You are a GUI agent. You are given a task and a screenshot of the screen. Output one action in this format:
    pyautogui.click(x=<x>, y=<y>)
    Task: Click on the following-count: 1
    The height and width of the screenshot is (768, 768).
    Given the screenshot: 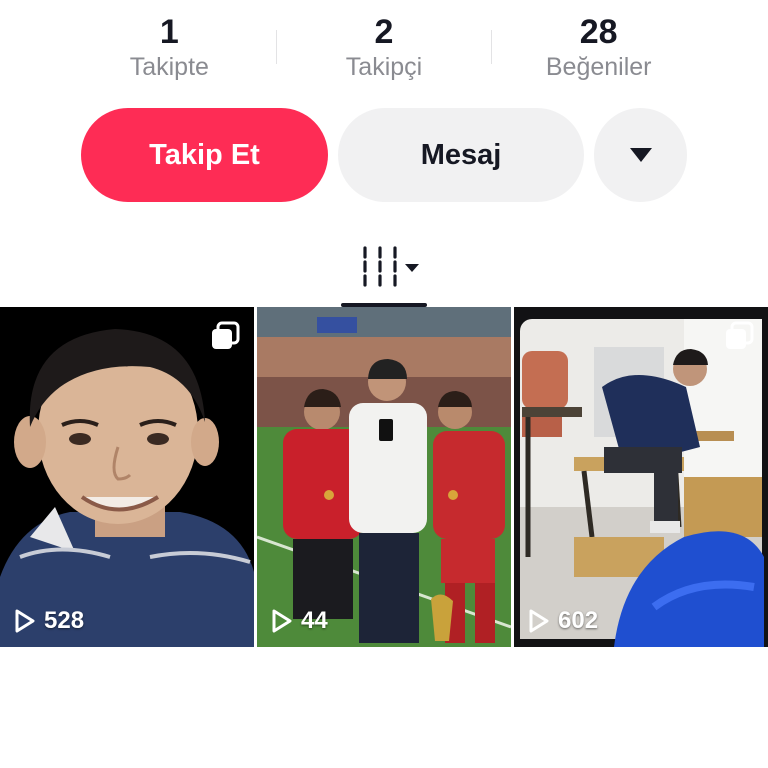 What is the action you would take?
    pyautogui.click(x=169, y=32)
    